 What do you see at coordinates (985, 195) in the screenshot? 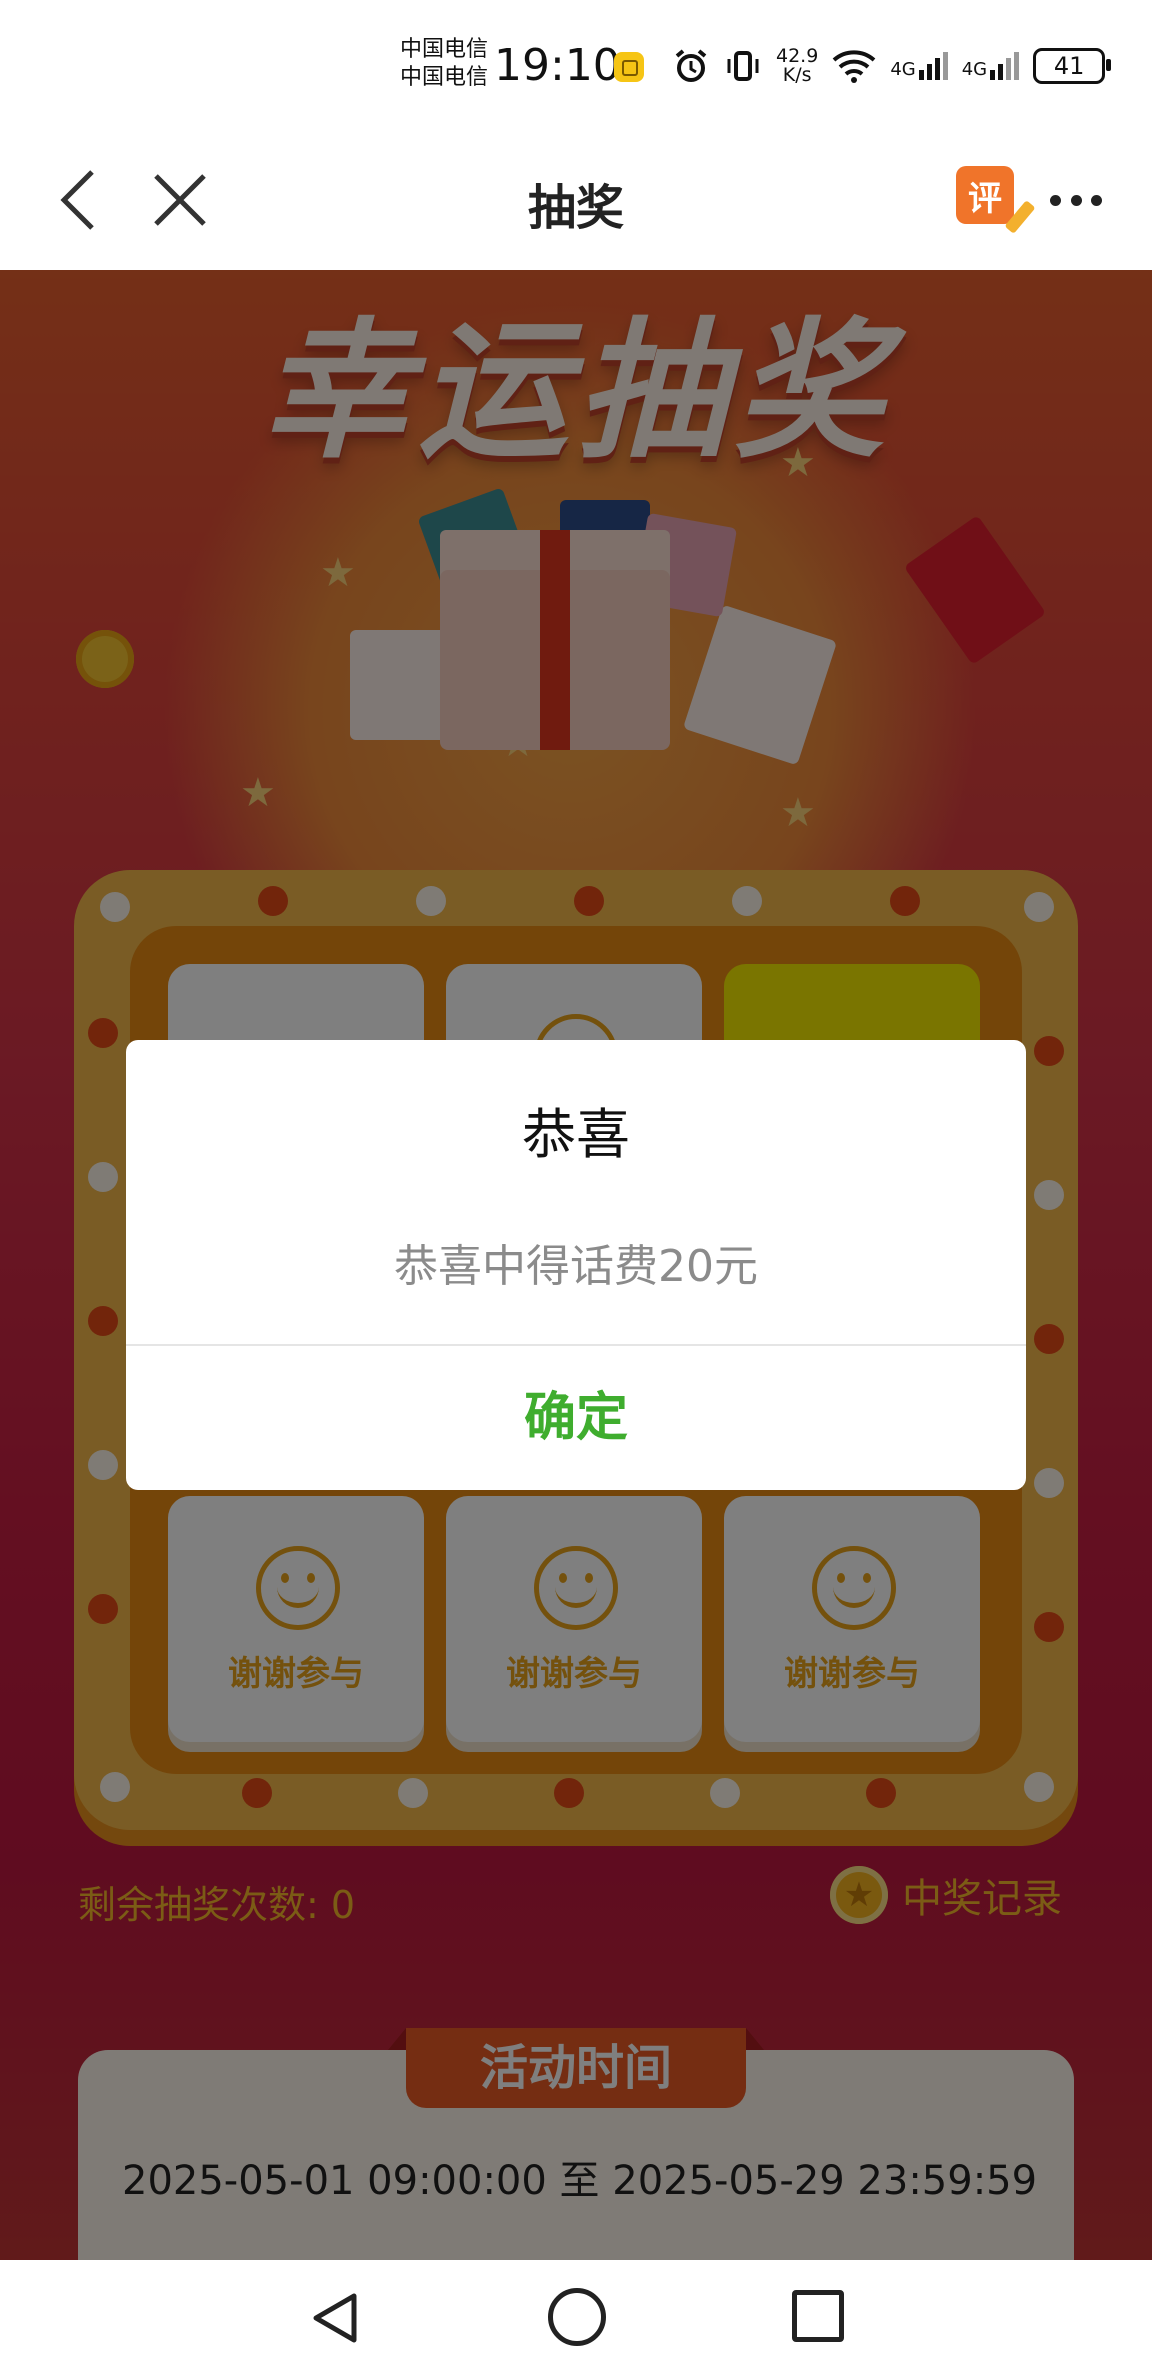
I see `review-icon: 评` at bounding box center [985, 195].